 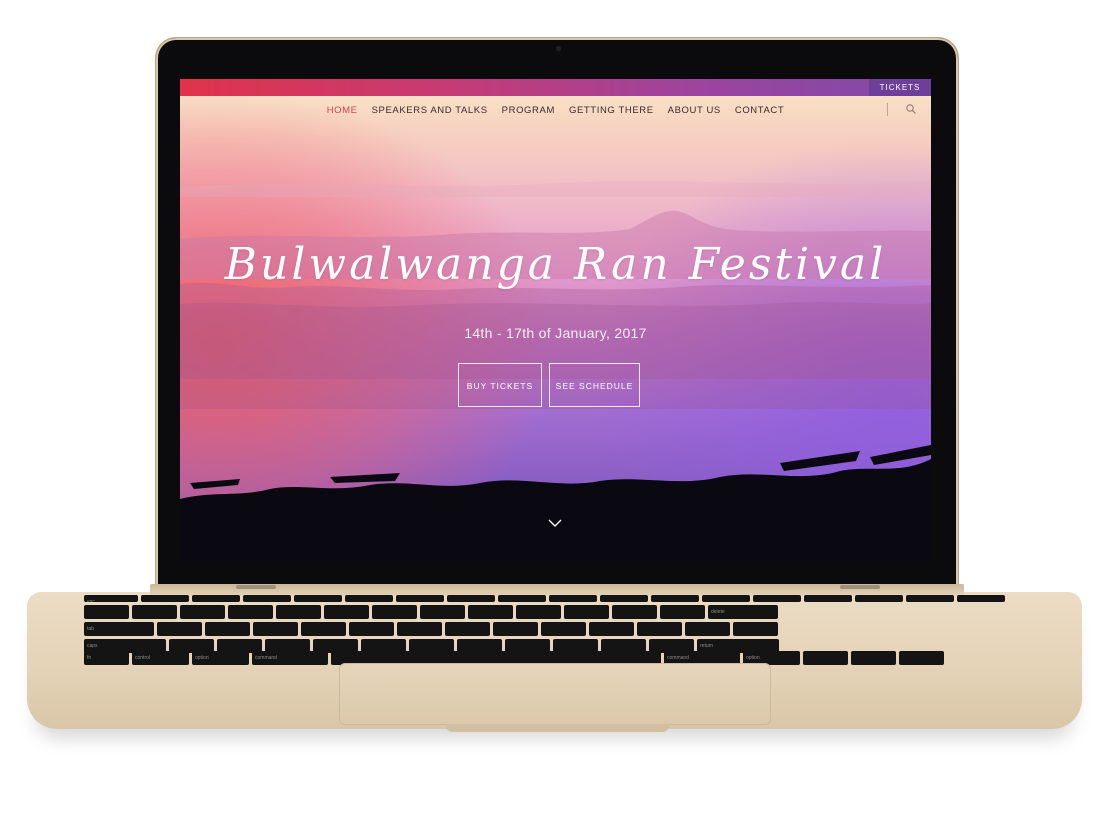 What do you see at coordinates (694, 110) in the screenshot?
I see `nav-item-about-us: ABOUT US` at bounding box center [694, 110].